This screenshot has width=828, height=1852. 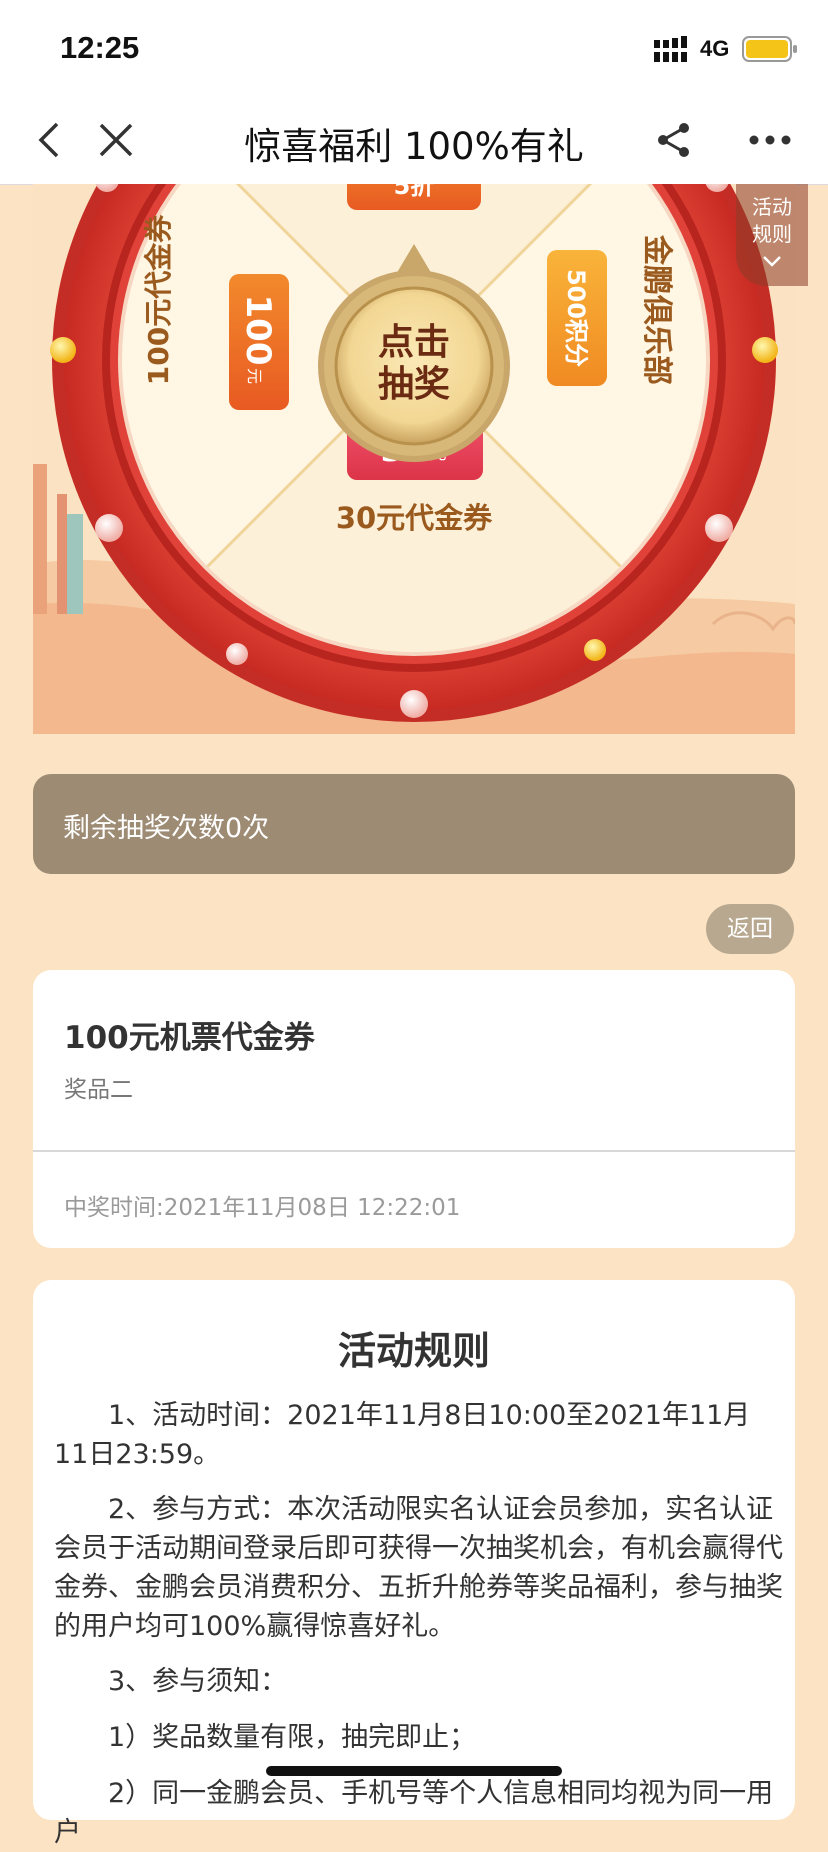 What do you see at coordinates (413, 1351) in the screenshot?
I see `rules-title: 活动规则` at bounding box center [413, 1351].